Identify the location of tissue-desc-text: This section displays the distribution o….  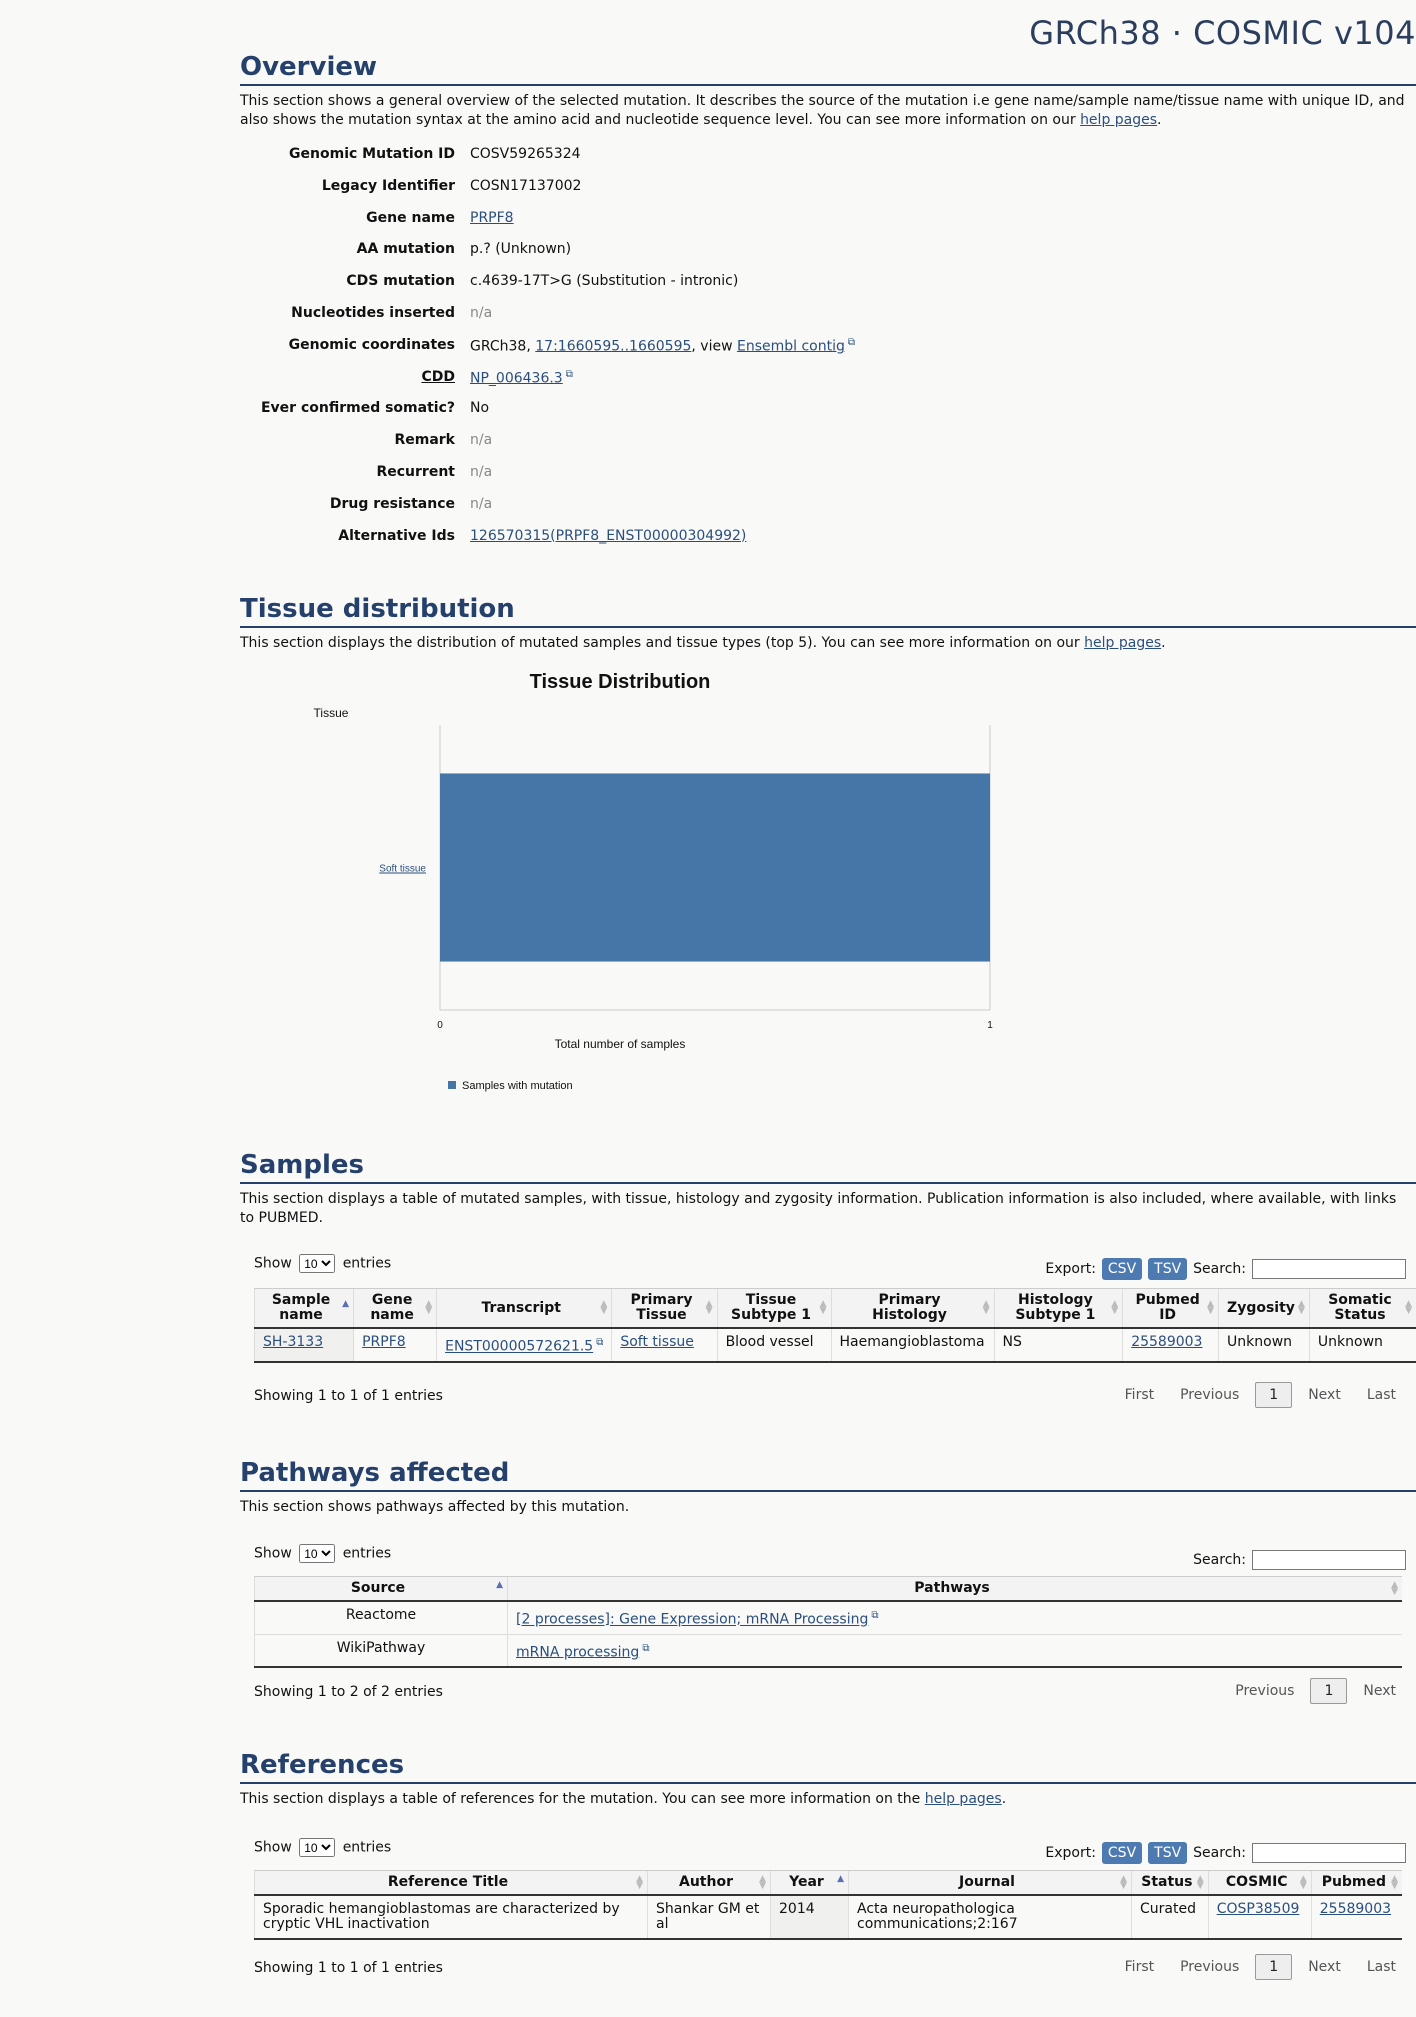
(662, 643).